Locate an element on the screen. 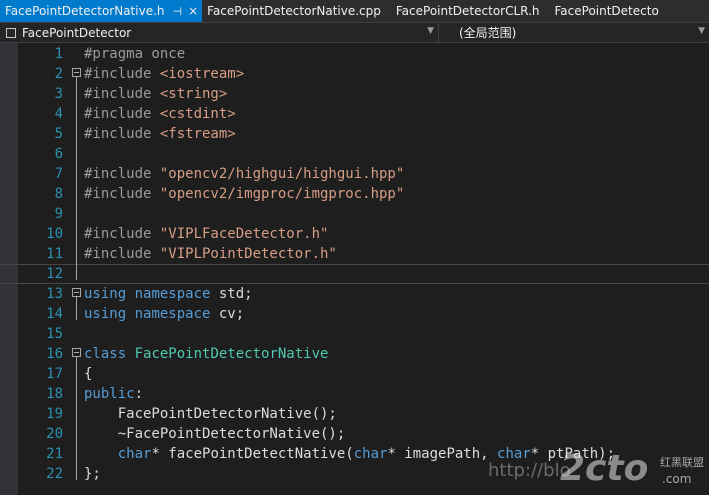 Image resolution: width=709 pixels, height=495 pixels. tab-3: FacePointDetecto is located at coordinates (609, 11).